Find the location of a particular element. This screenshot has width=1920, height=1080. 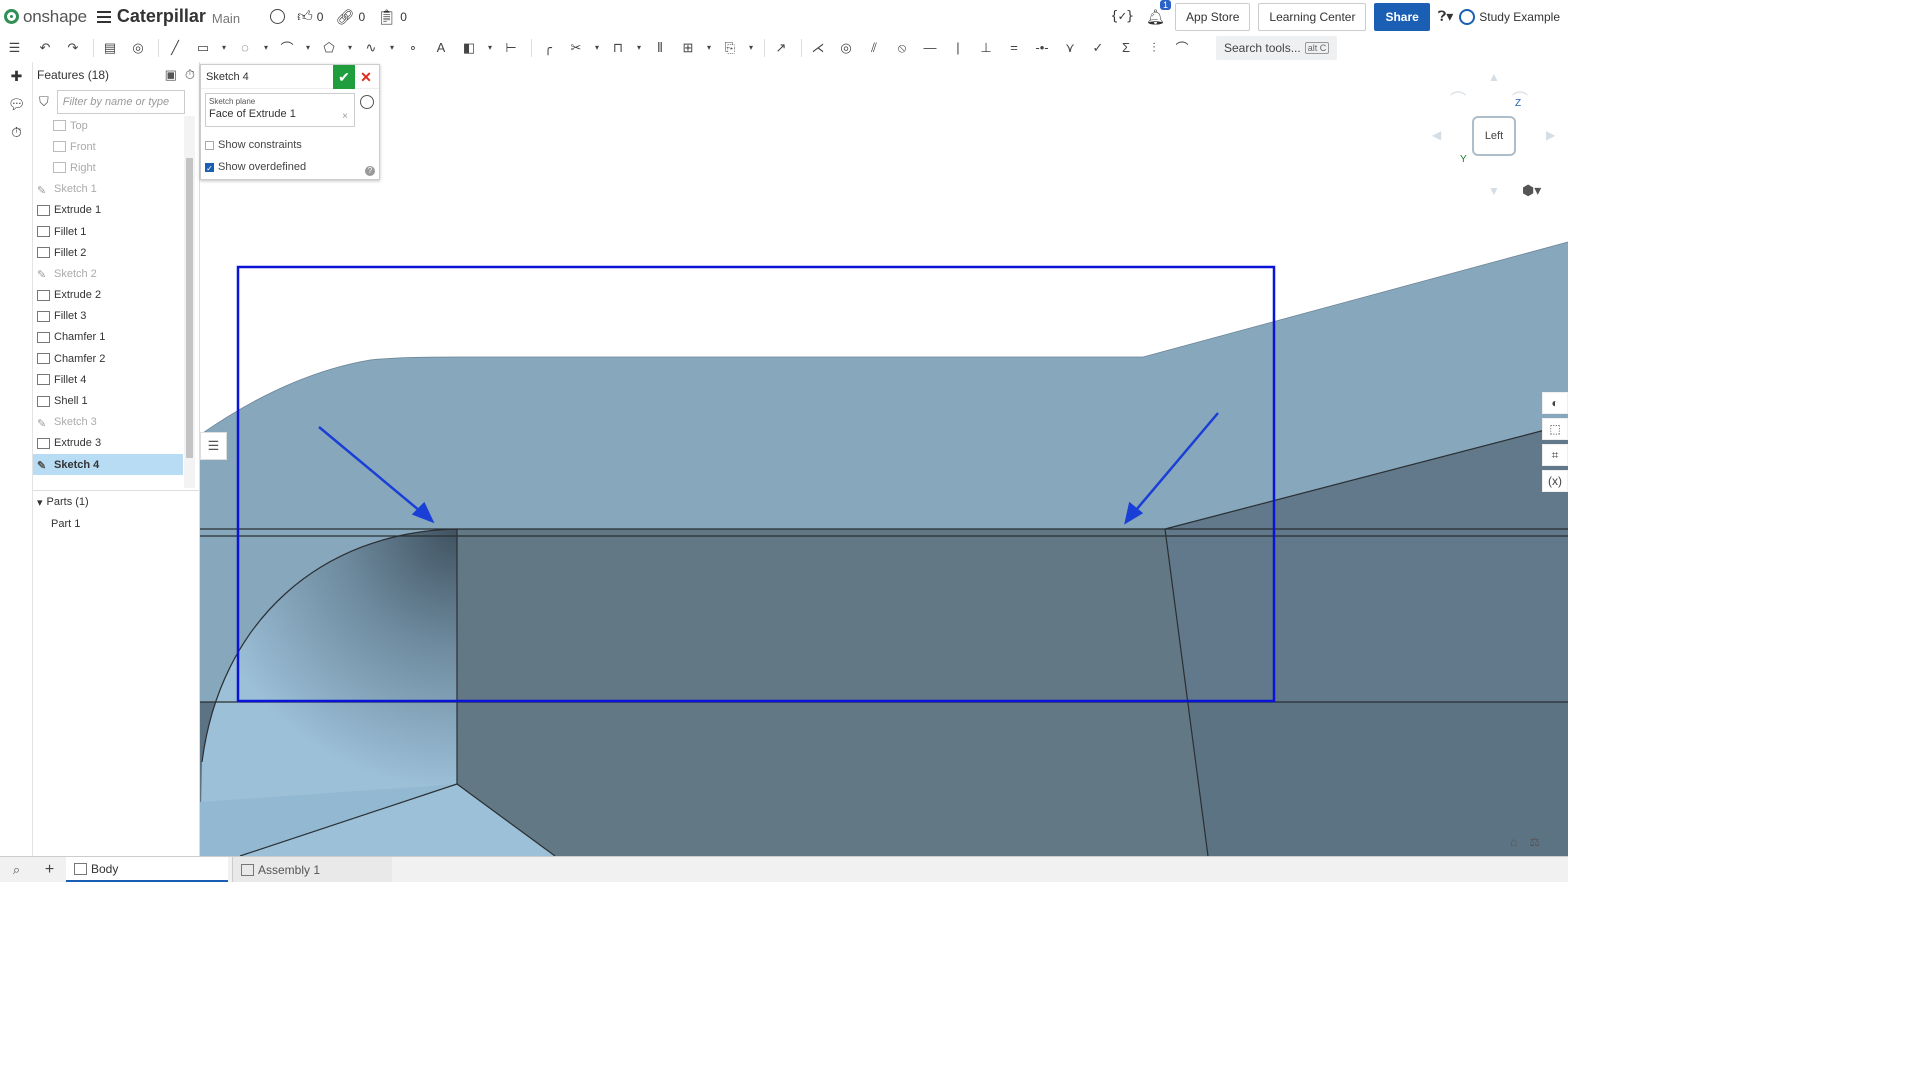

feature-item-chamfer-1: Chamfer 1 is located at coordinates (108, 337).